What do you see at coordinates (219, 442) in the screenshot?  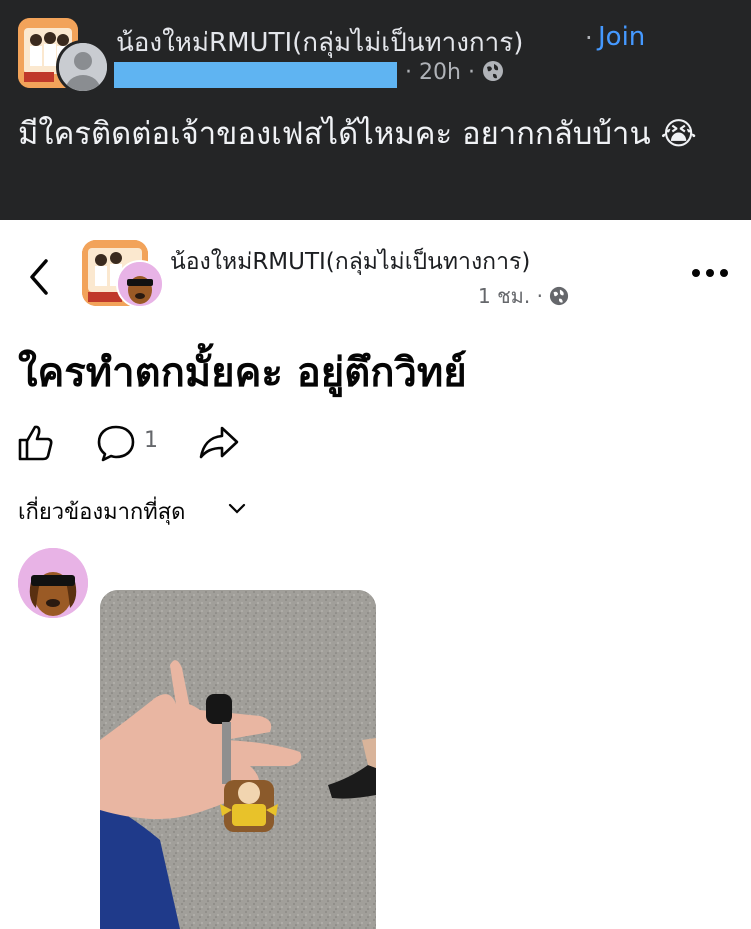 I see `share-icon` at bounding box center [219, 442].